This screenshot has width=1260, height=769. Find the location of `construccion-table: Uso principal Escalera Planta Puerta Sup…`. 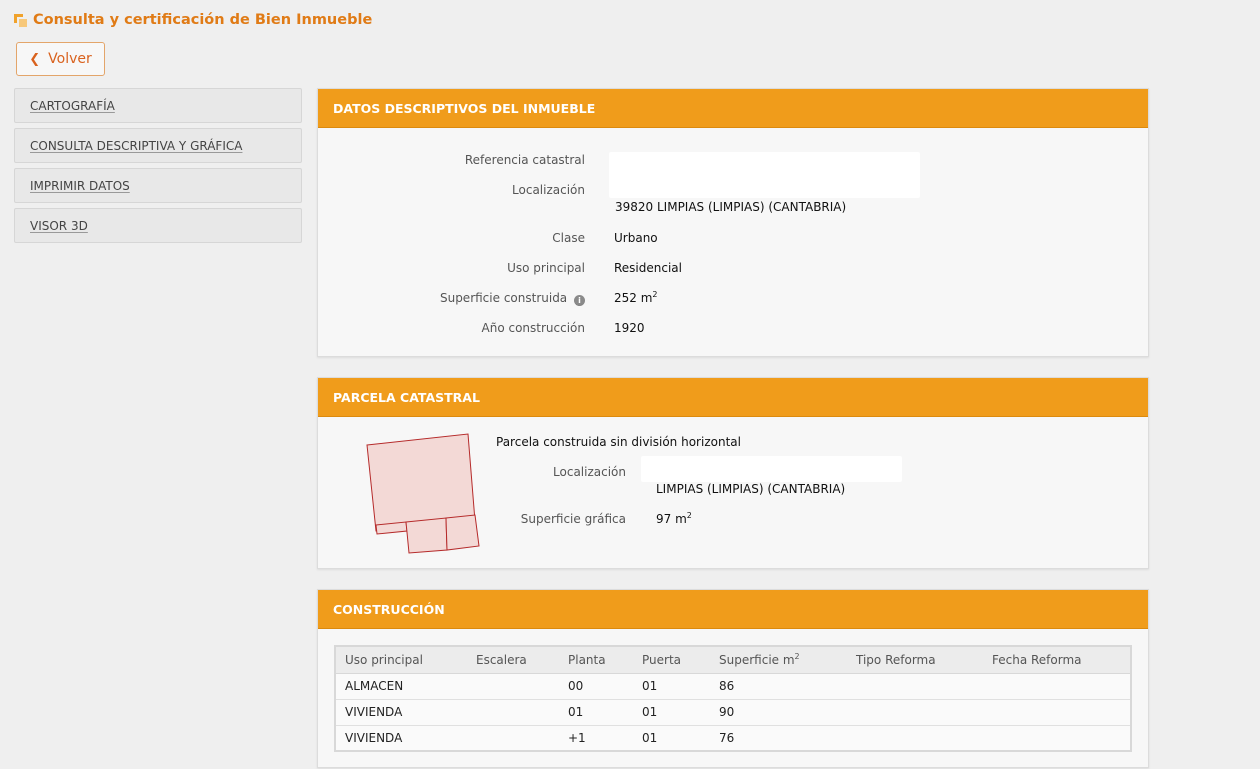

construccion-table: Uso principal Escalera Planta Puerta Sup… is located at coordinates (733, 698).